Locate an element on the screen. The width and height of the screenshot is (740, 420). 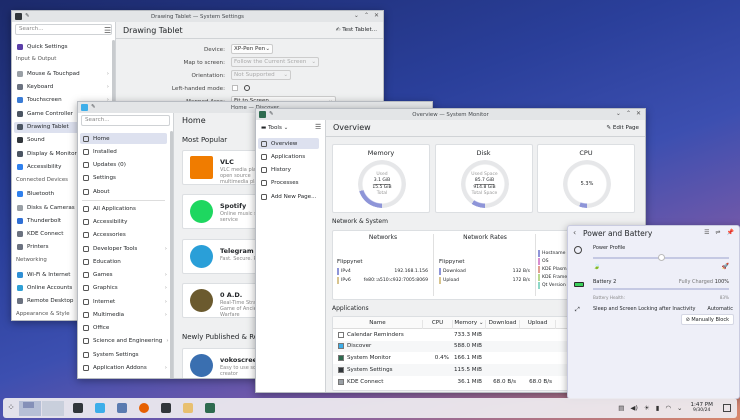
sidebar-item: Installed is located at coordinates (123, 151).